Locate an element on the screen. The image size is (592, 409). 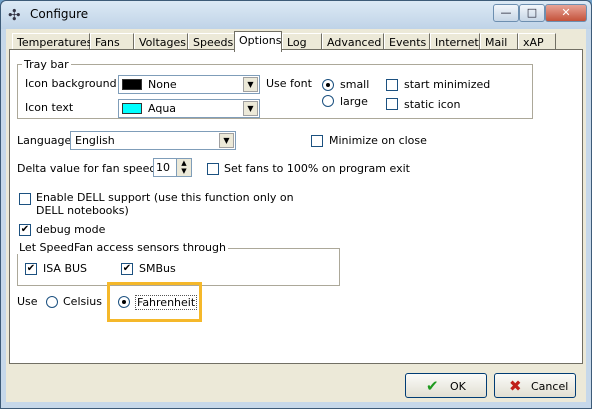
delta-input: 10 is located at coordinates (165, 167).